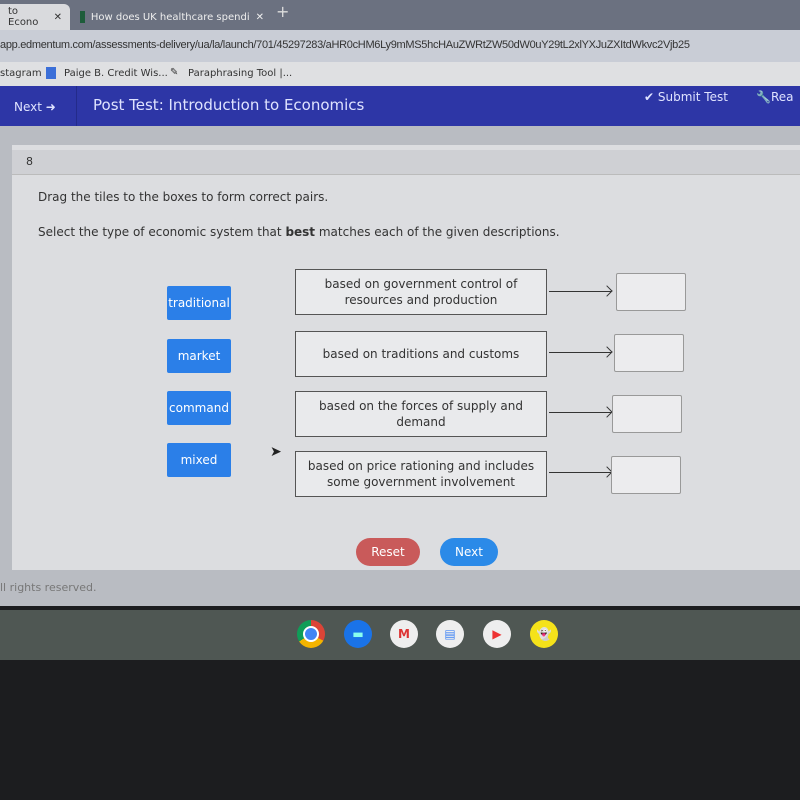 This screenshot has height=800, width=800. I want to click on prompt-text: Select the type of economic system that, so click(162, 232).